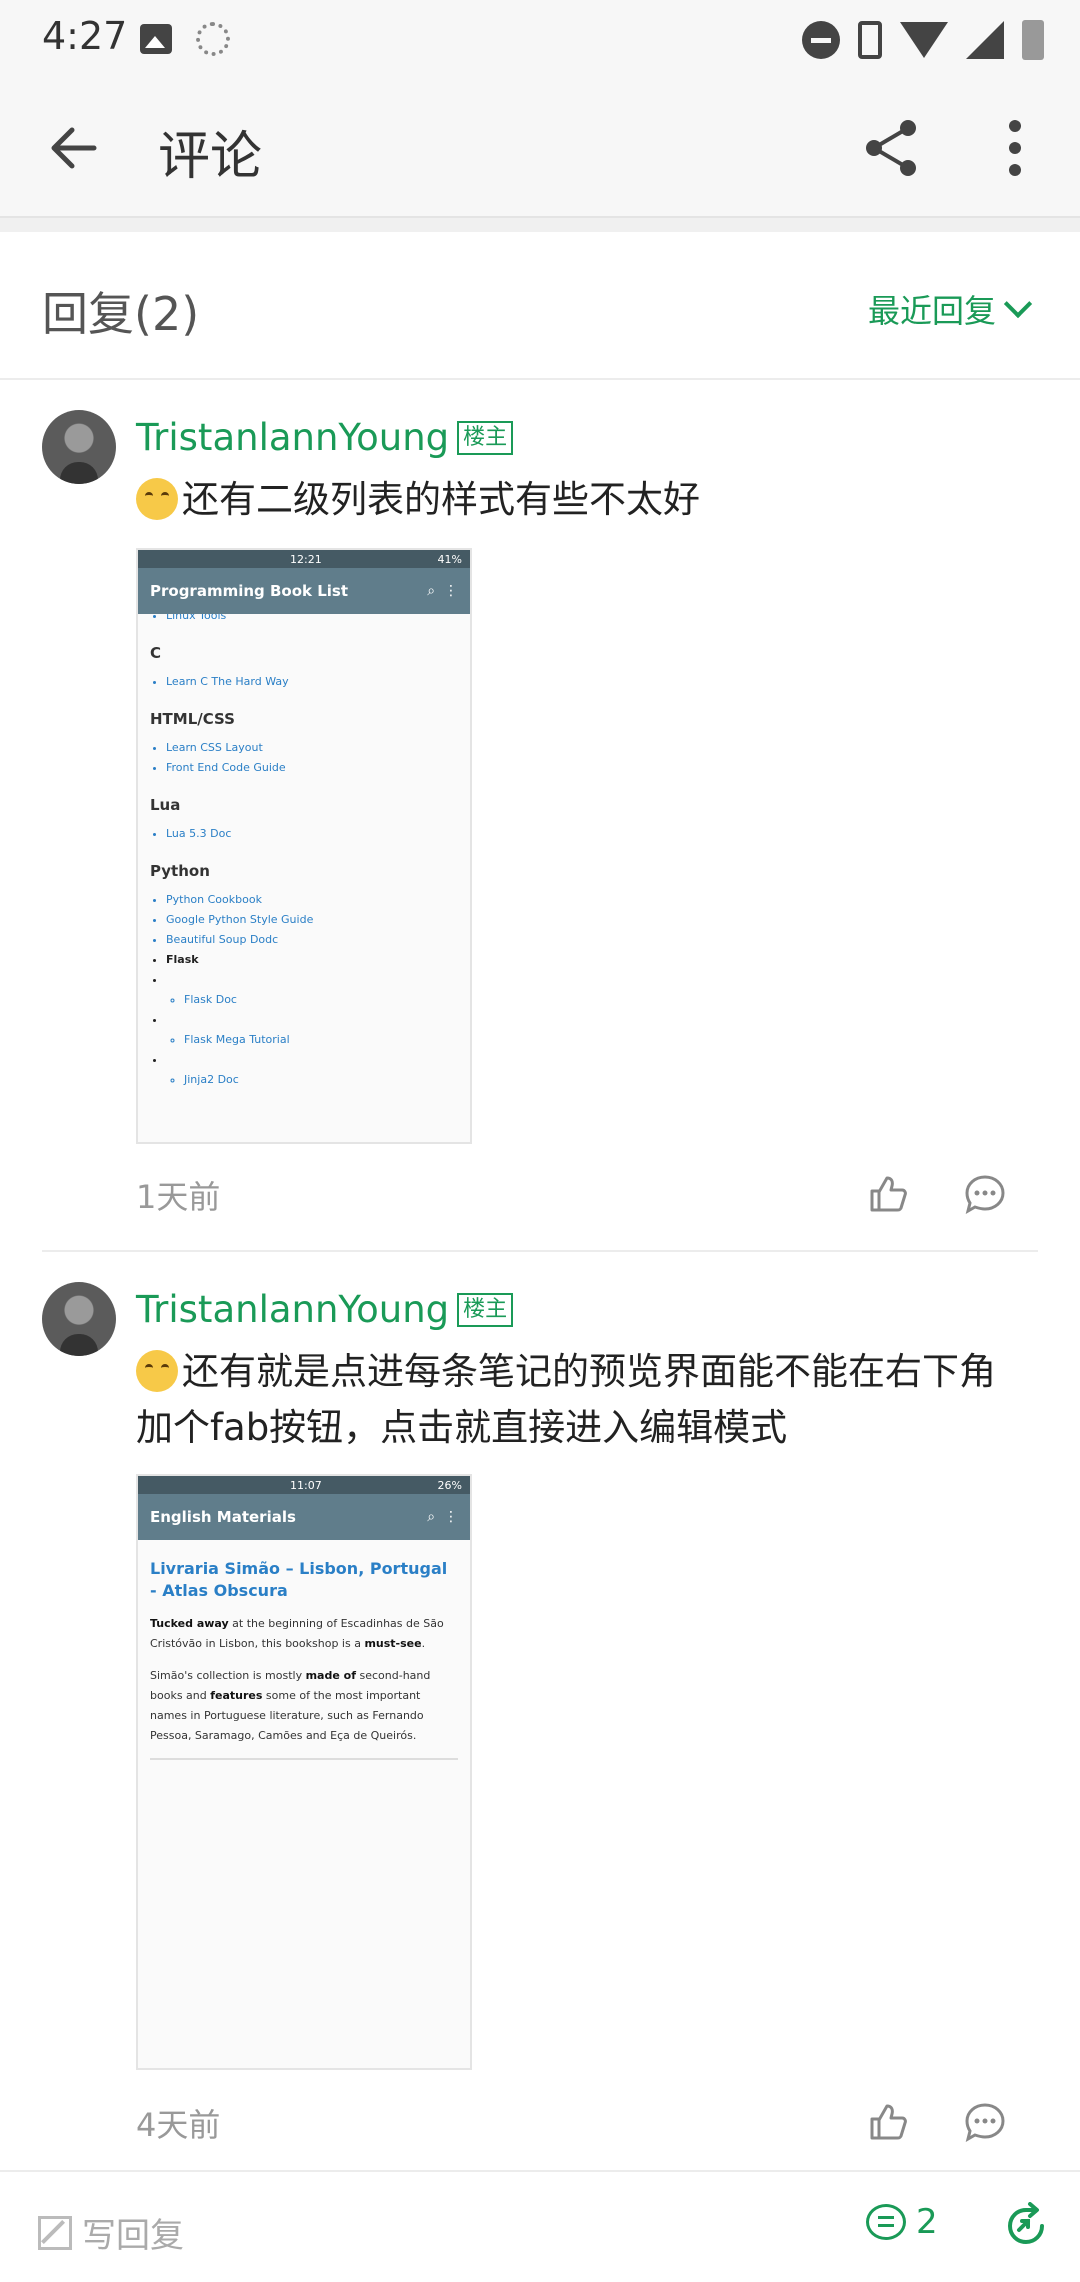 The height and width of the screenshot is (2282, 1080). Describe the element at coordinates (540, 306) in the screenshot. I see `reply-header: 回复(2) 最近回复` at that location.